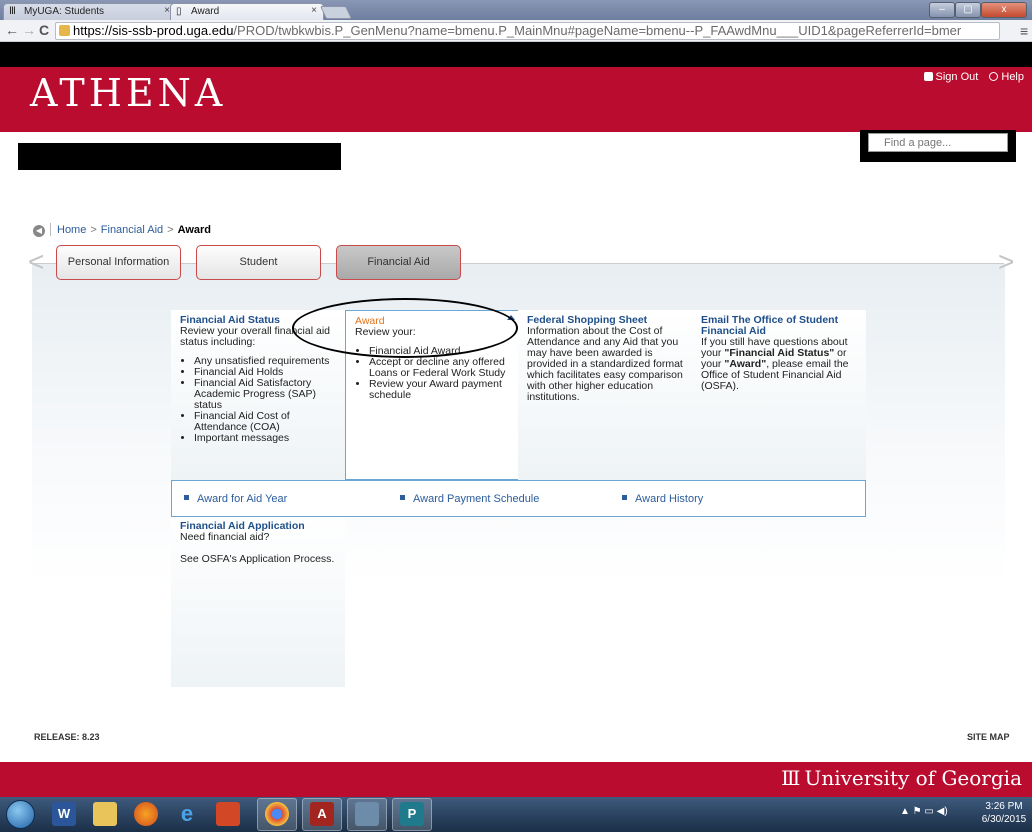  I want to click on help-icon, so click(994, 76).